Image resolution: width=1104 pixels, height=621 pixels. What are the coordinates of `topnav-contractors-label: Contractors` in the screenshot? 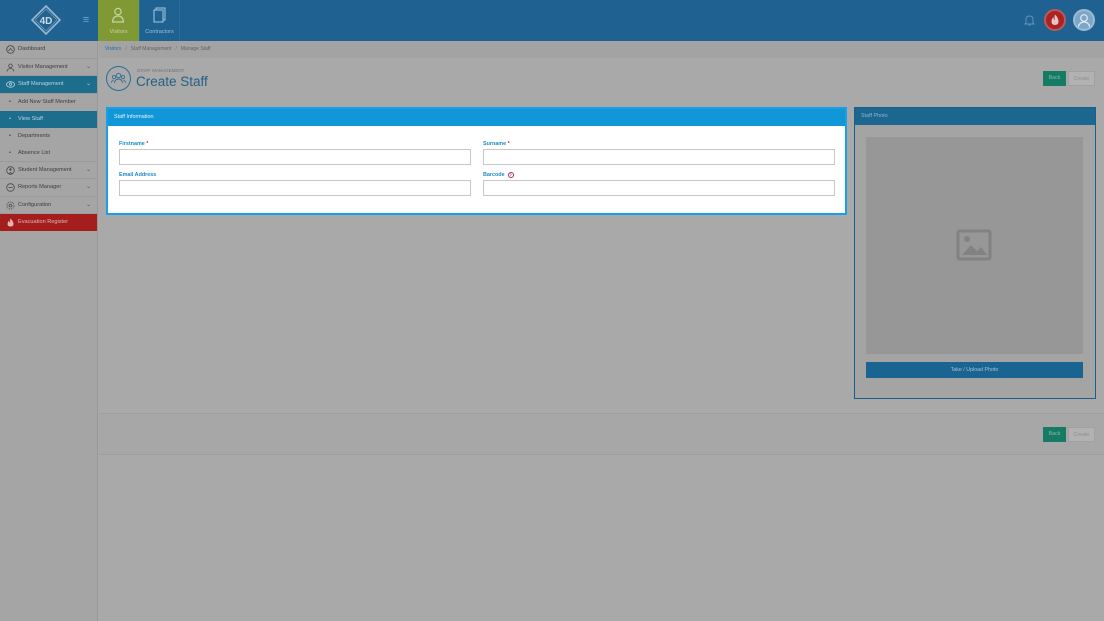 It's located at (159, 32).